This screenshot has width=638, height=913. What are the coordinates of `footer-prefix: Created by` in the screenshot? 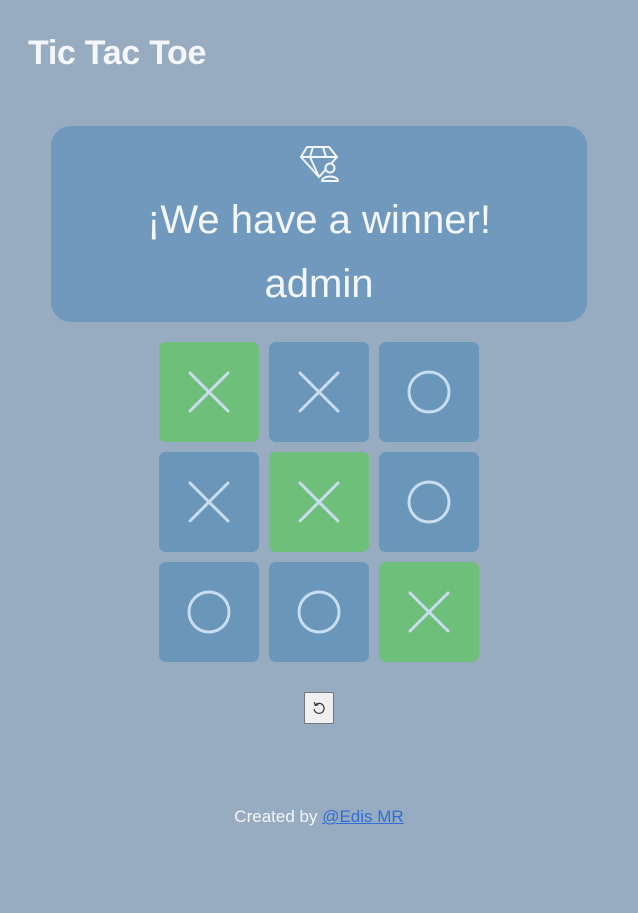 It's located at (278, 816).